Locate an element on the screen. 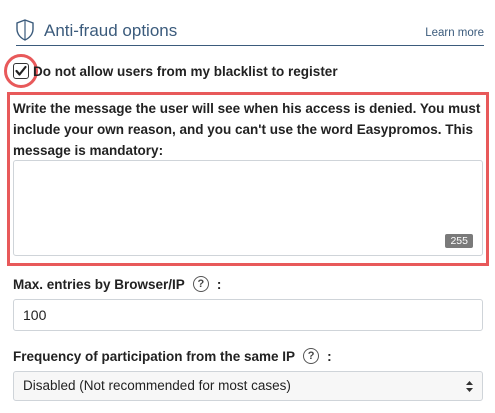 The image size is (495, 413). max-entries-colon: : is located at coordinates (219, 284).